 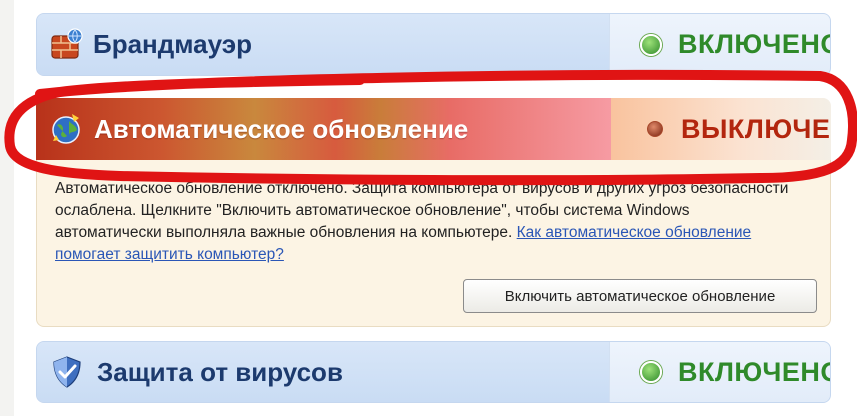 What do you see at coordinates (655, 129) in the screenshot?
I see `status-off-icon` at bounding box center [655, 129].